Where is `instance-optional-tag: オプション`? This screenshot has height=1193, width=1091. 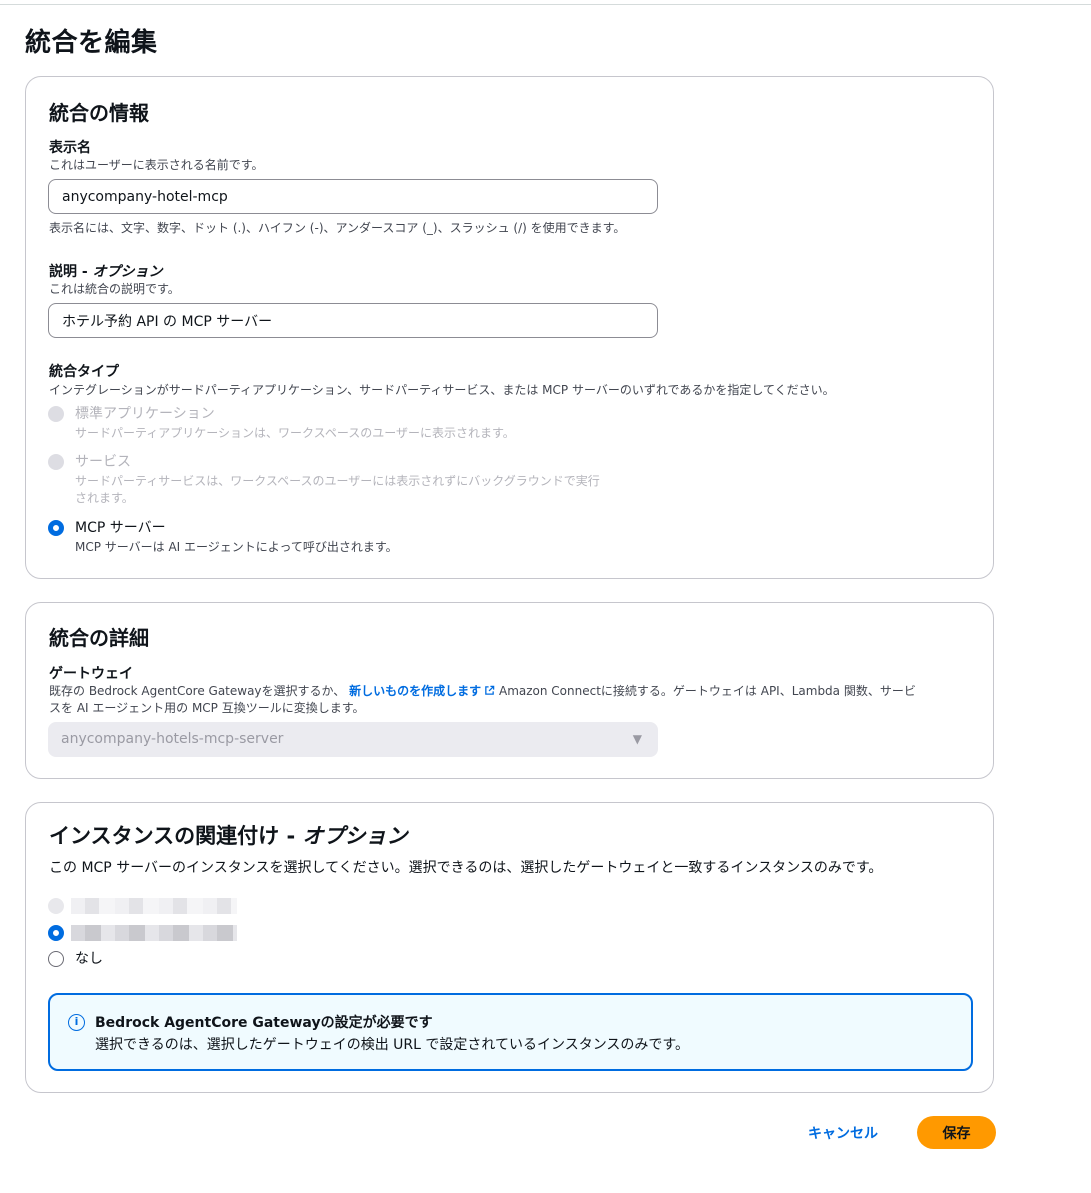 instance-optional-tag: オプション is located at coordinates (355, 836).